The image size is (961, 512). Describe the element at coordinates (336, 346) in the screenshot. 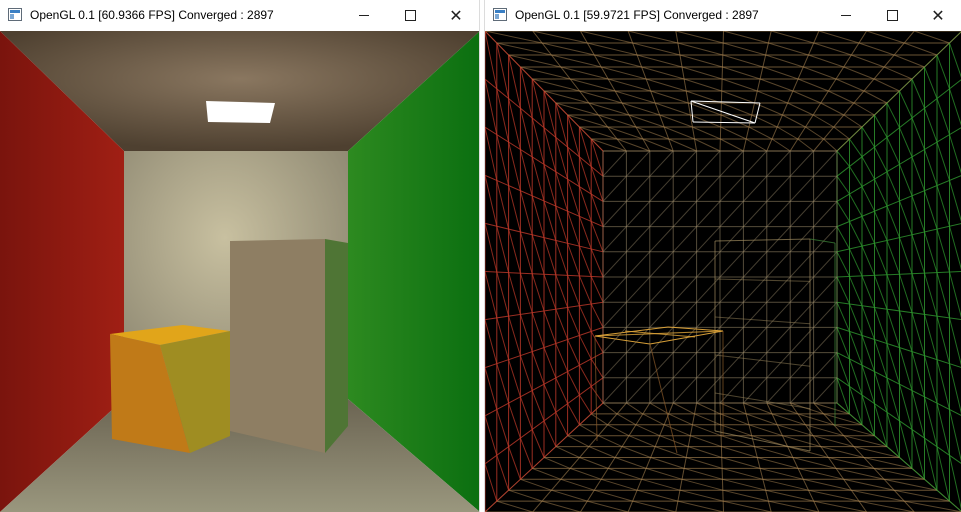

I see `tall-box-side` at that location.